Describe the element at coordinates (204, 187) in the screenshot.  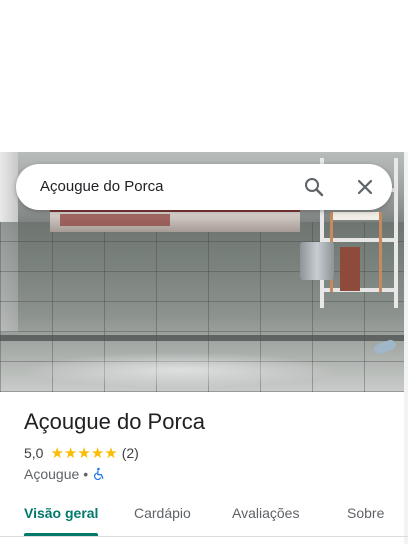
I see `search-bar: Açougue do Porca` at that location.